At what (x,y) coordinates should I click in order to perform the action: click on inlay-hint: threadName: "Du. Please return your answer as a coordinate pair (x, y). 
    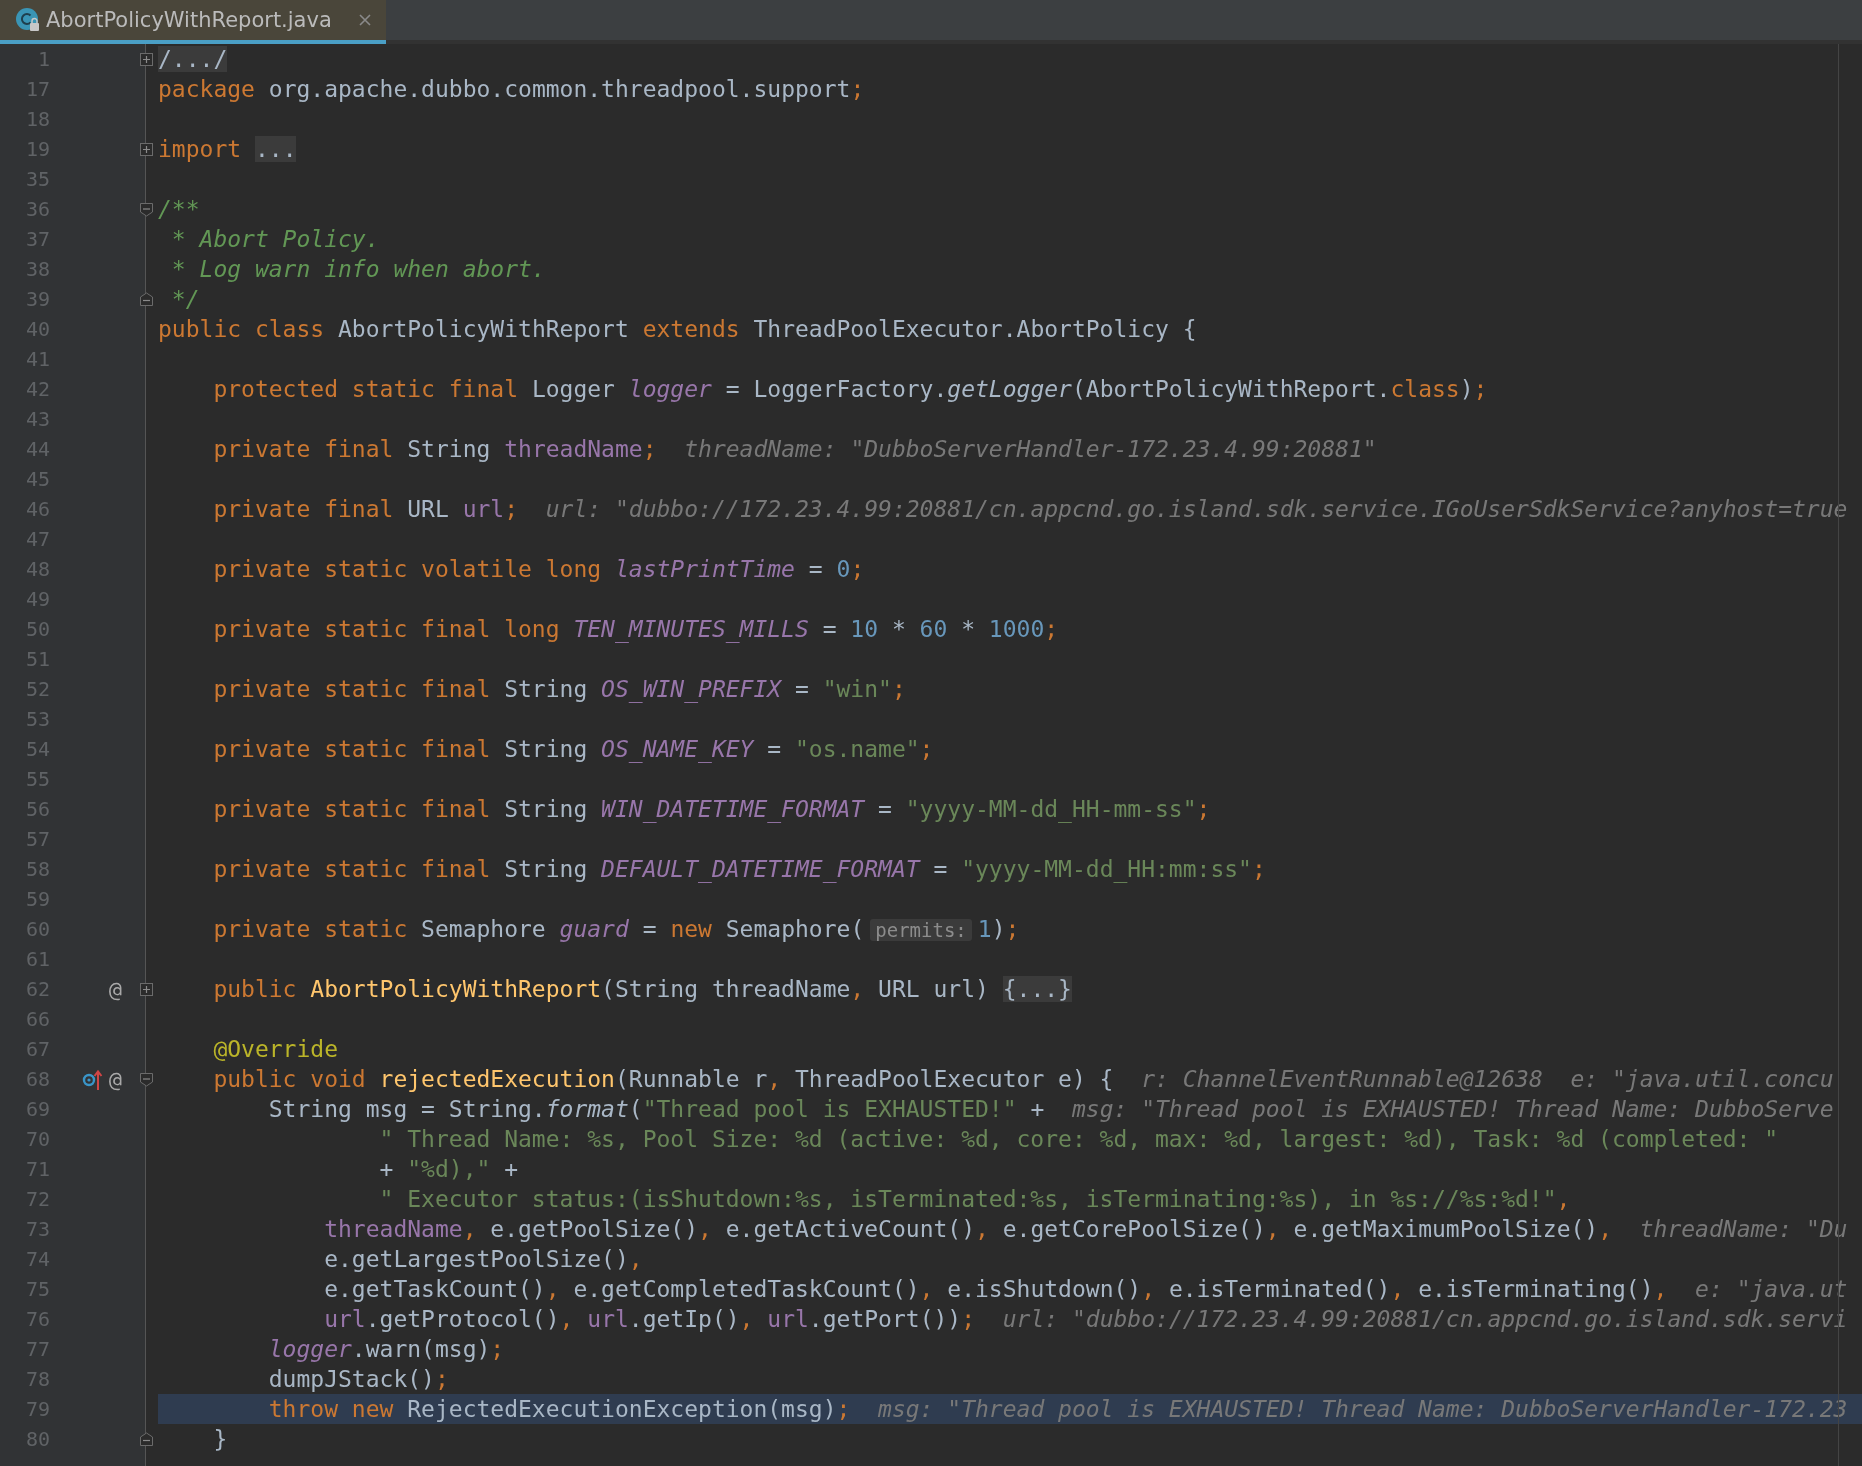
    Looking at the image, I should click on (1743, 1229).